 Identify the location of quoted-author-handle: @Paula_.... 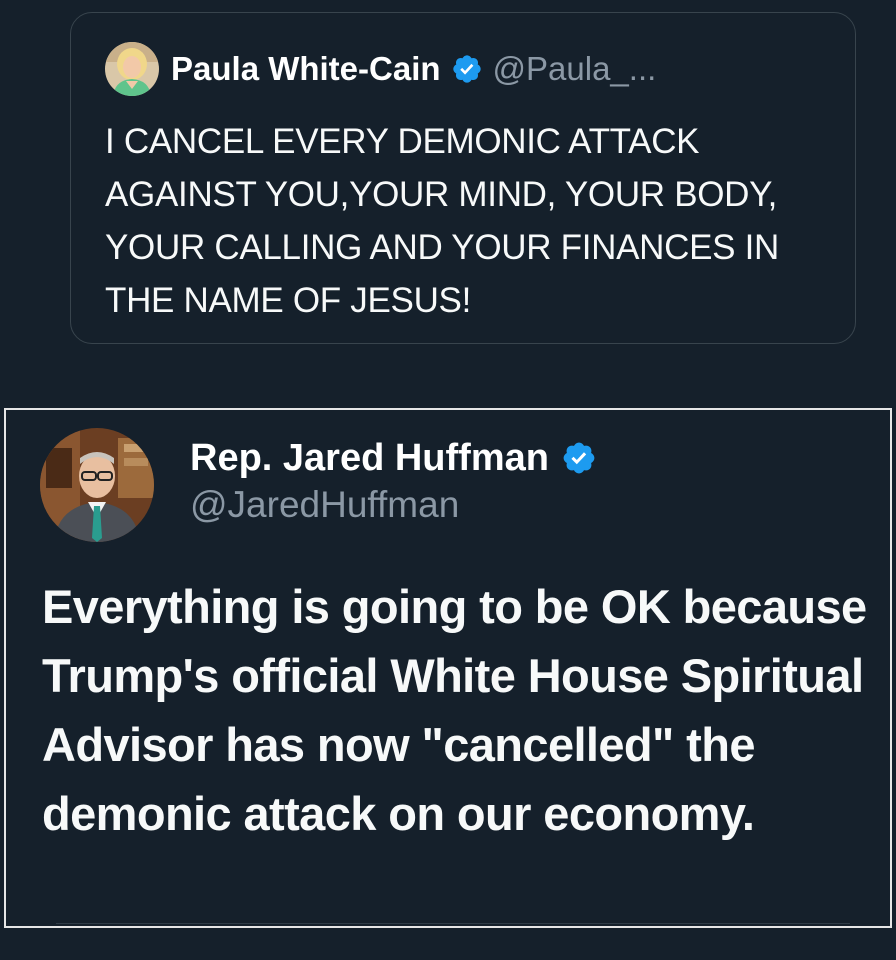
(575, 69).